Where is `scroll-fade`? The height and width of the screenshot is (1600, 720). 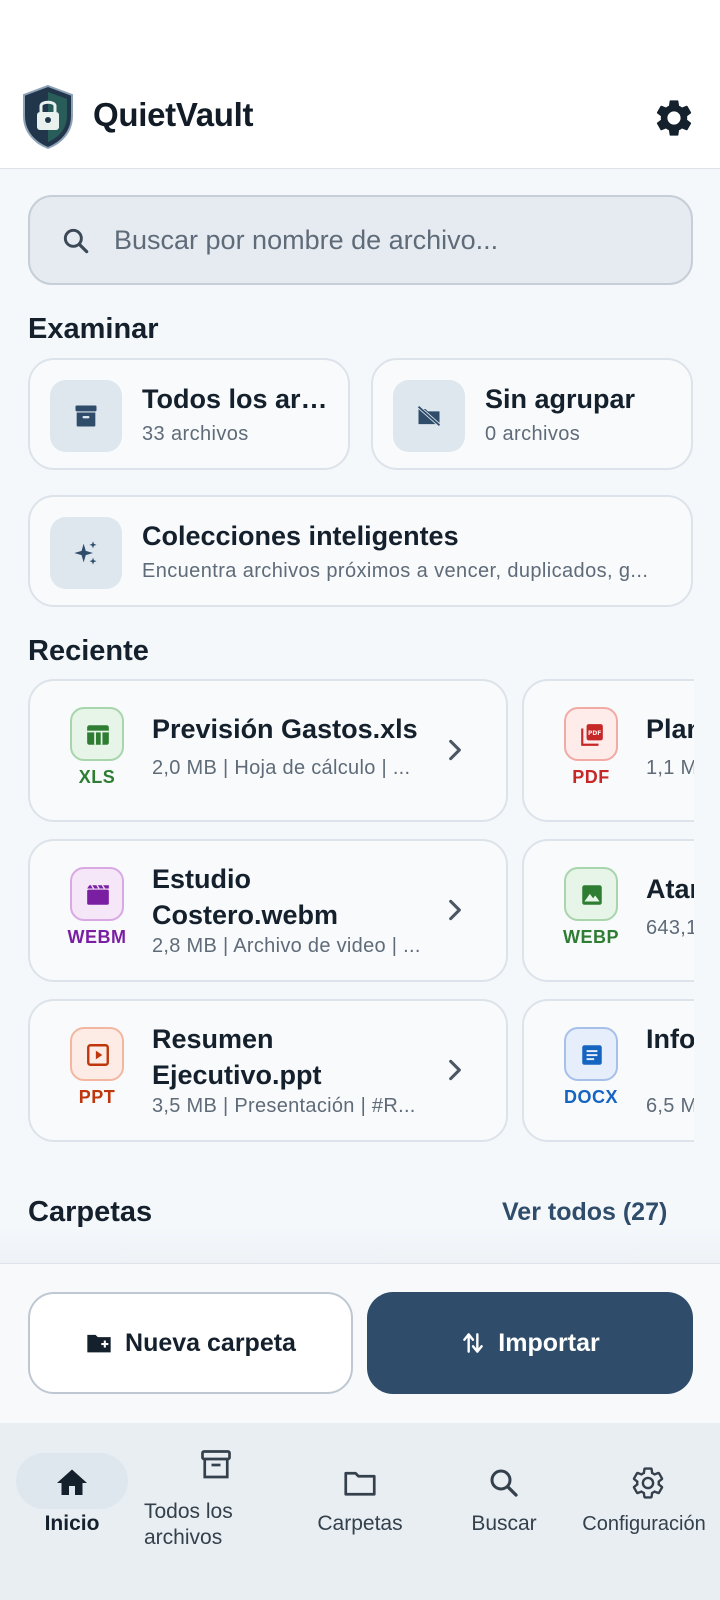 scroll-fade is located at coordinates (360, 1245).